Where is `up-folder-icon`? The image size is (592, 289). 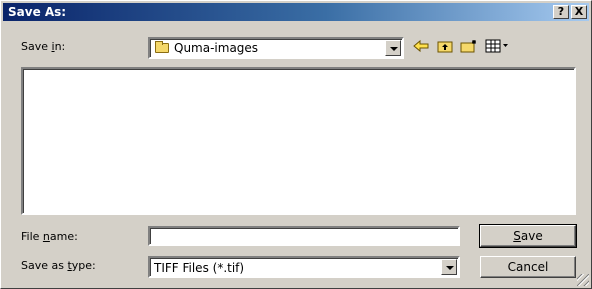 up-folder-icon is located at coordinates (445, 48).